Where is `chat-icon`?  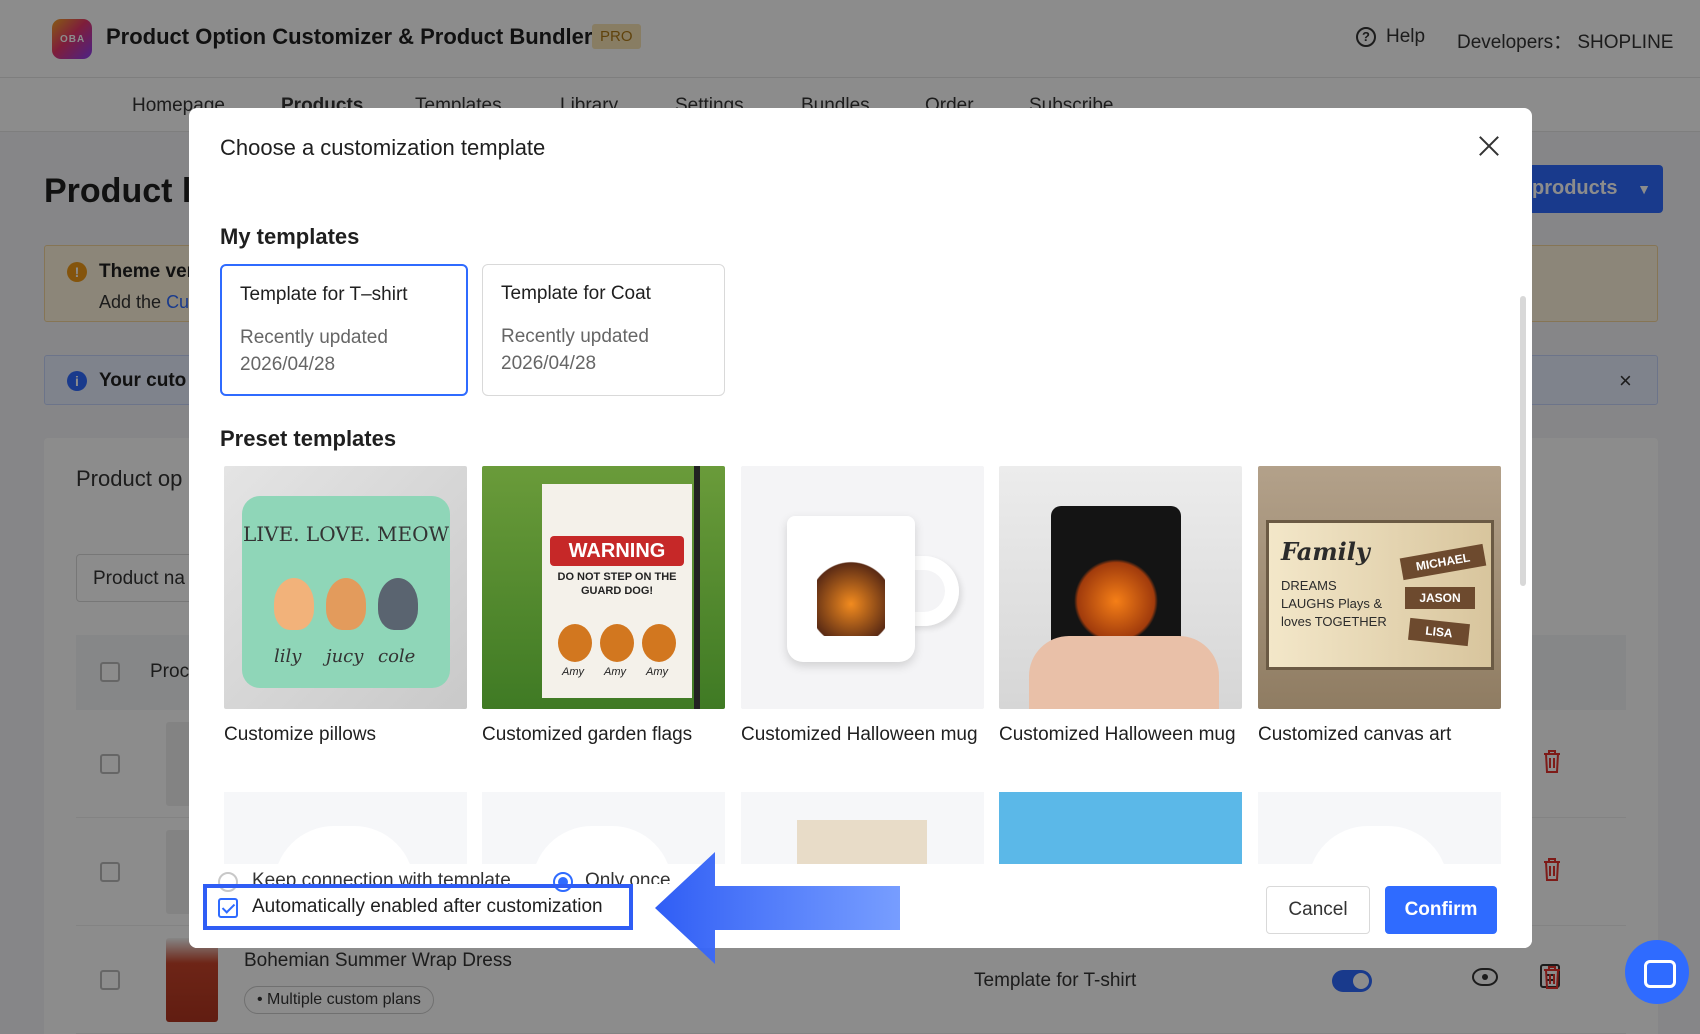 chat-icon is located at coordinates (1657, 972).